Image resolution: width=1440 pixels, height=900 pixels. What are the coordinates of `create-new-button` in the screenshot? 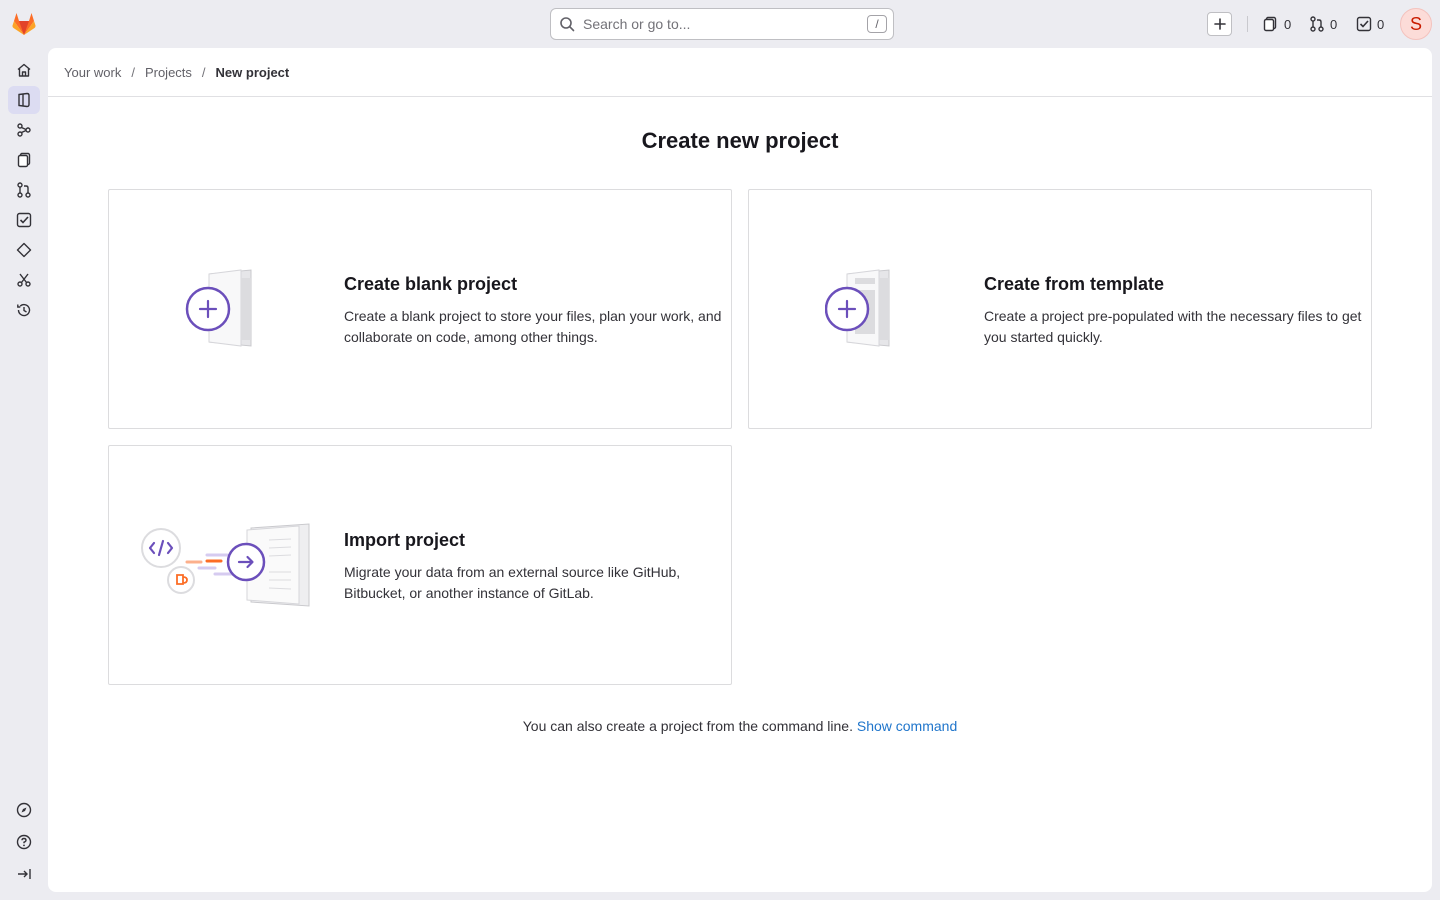 It's located at (1219, 24).